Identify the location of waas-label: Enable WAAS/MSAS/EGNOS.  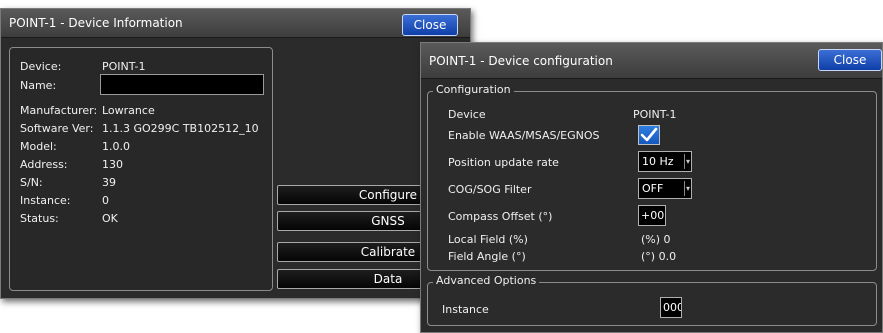
(524, 135).